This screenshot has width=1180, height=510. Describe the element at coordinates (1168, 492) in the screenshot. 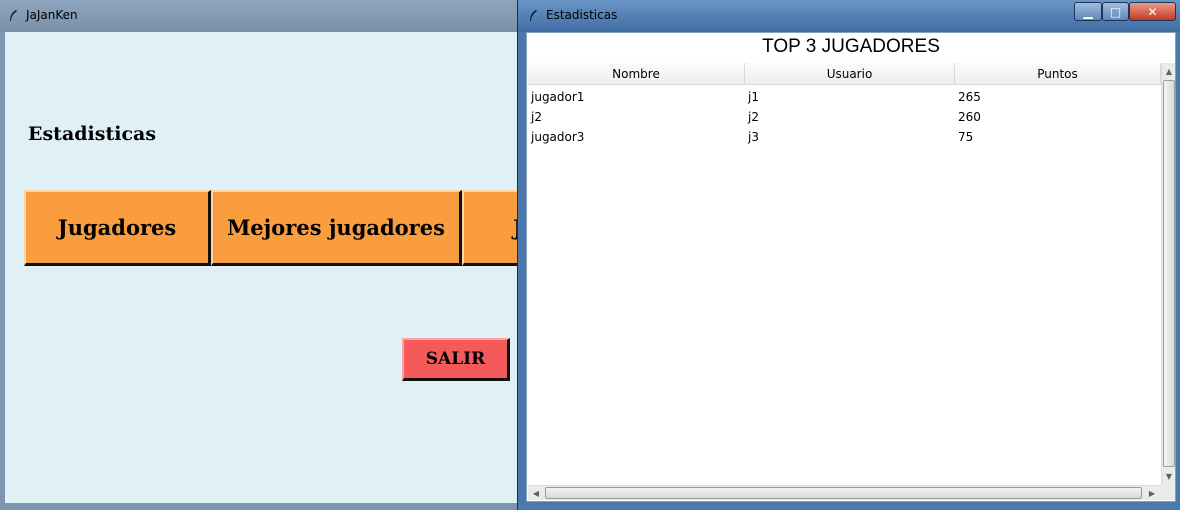

I see `scrollbar-corner` at that location.